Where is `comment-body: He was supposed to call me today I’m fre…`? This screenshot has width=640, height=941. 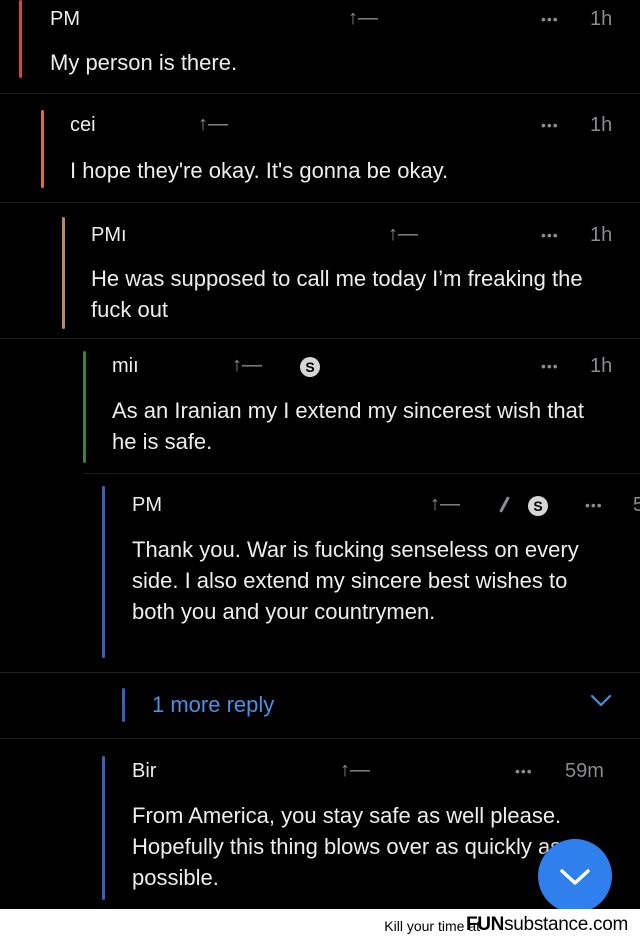
comment-body: He was supposed to call me today I’m fre… is located at coordinates (337, 294).